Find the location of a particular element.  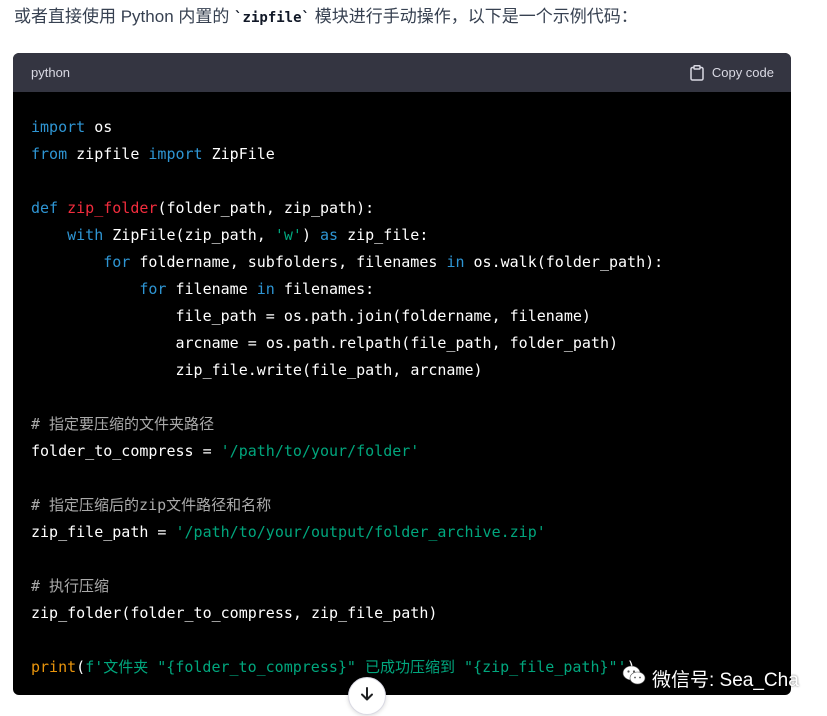

code-line: zip_file.write(file_path, arcname) is located at coordinates (329, 370).